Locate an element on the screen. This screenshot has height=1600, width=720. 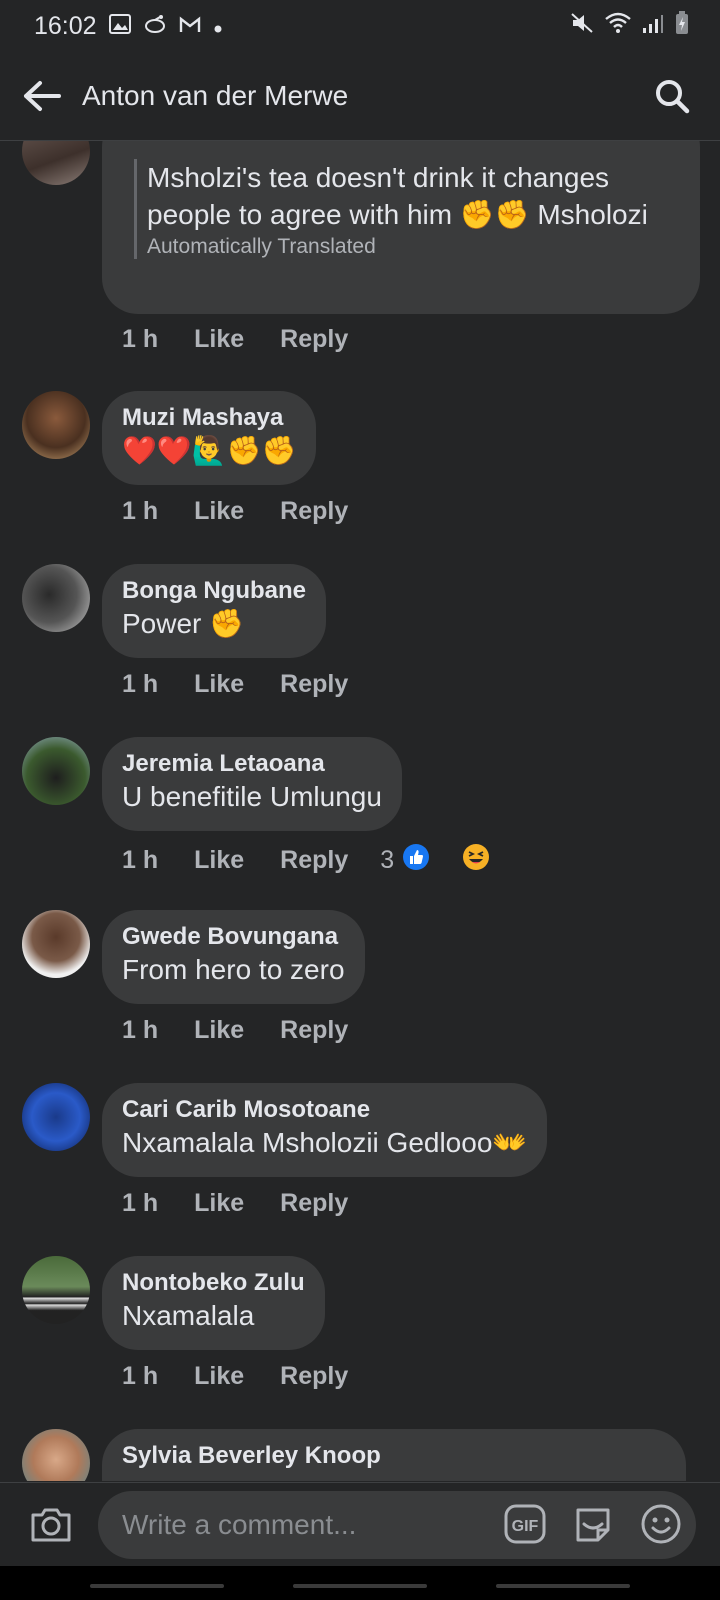
notification-dot-icon is located at coordinates (218, 26).